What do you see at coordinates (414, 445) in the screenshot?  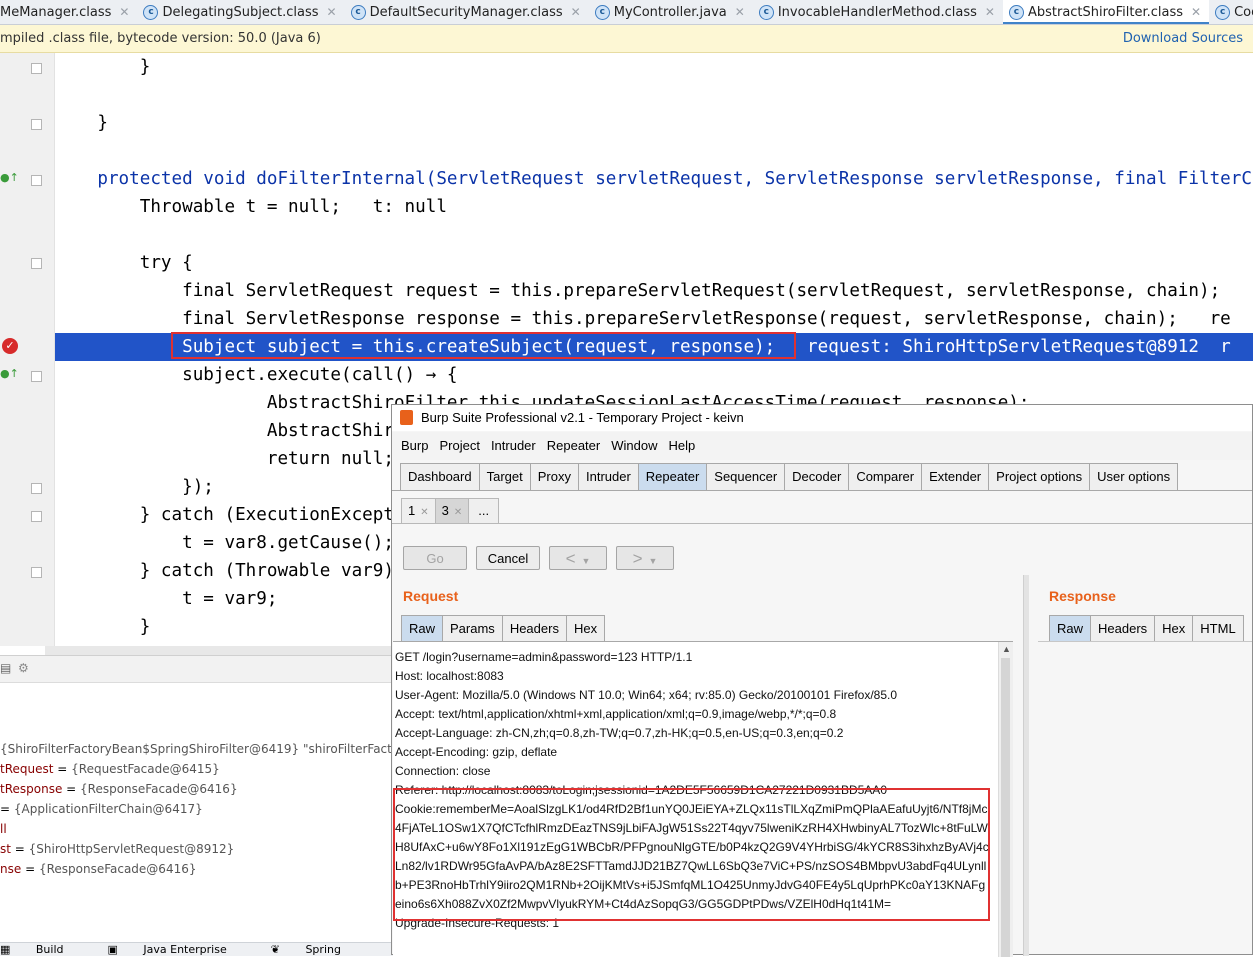 I see `menu-burp: Burp` at bounding box center [414, 445].